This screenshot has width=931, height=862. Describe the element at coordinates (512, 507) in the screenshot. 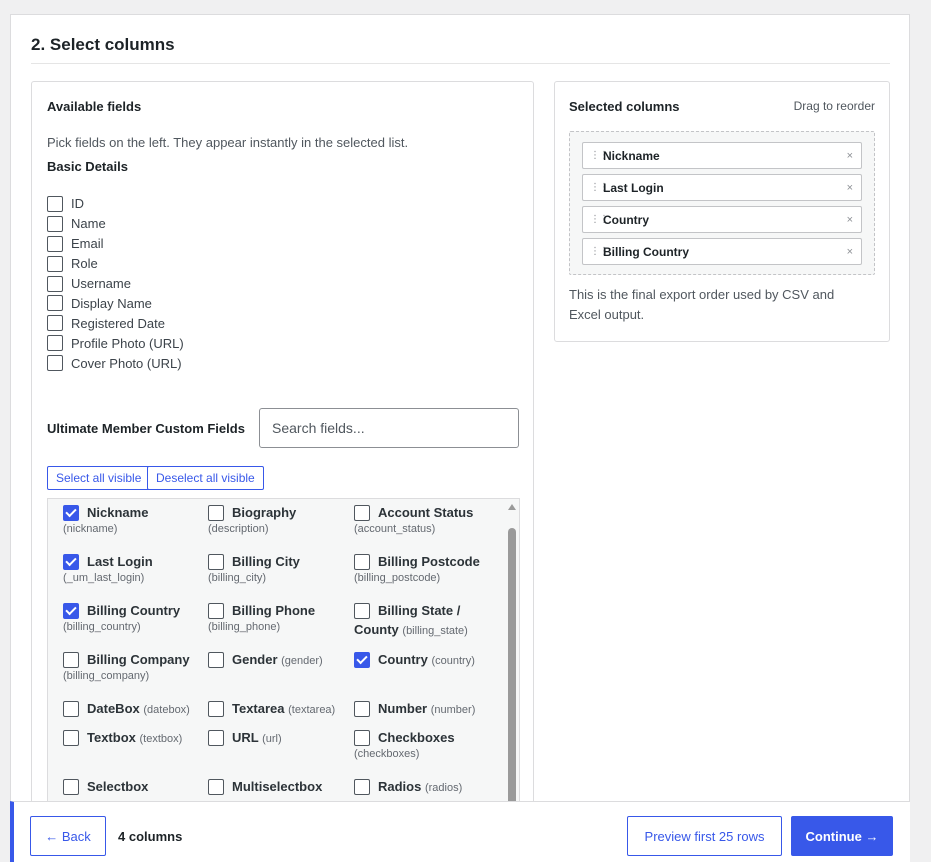

I see `scroll-up-arrow-icon` at that location.